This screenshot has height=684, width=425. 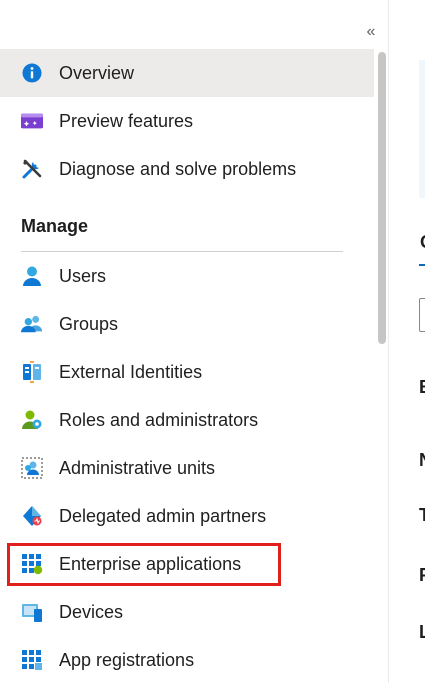 What do you see at coordinates (144, 564) in the screenshot?
I see `annotation-highlight-box` at bounding box center [144, 564].